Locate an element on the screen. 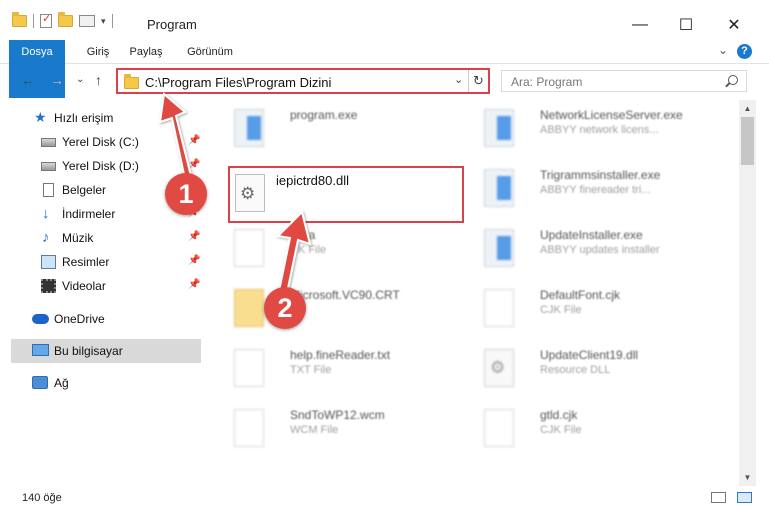 Image resolution: width=769 pixels, height=521 pixels. file-name: program.exe is located at coordinates (324, 115).